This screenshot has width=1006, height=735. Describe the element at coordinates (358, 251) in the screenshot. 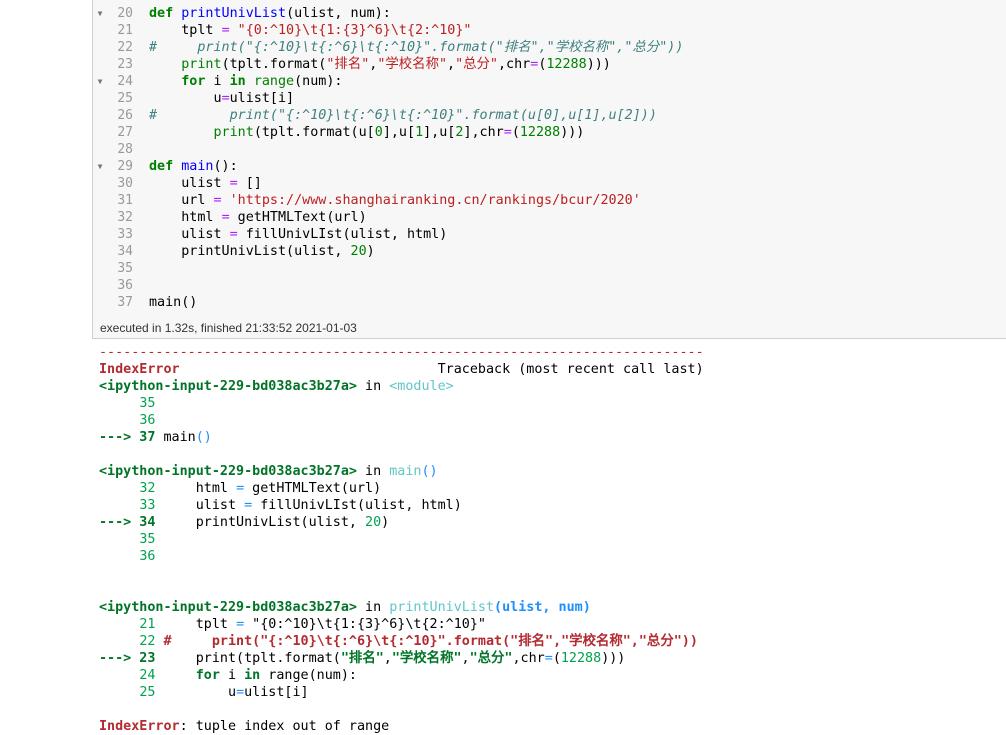

I see `code-token: 20` at that location.